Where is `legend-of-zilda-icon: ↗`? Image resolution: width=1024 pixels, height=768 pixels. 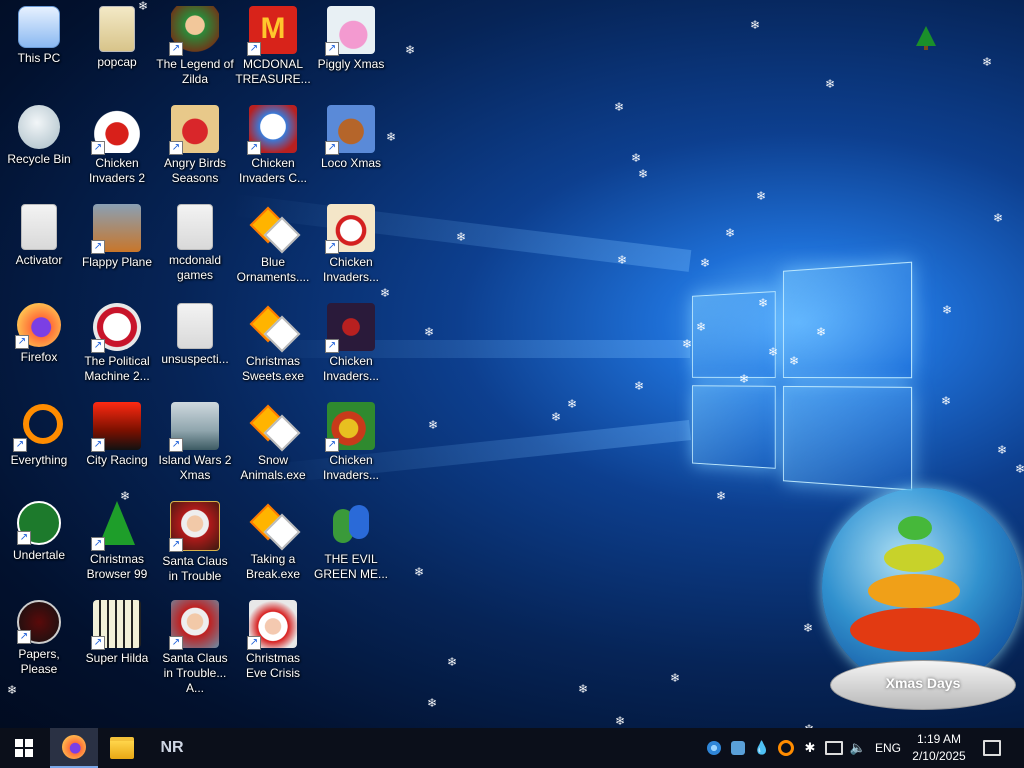
legend-of-zilda-icon: ↗ is located at coordinates (194, 31).